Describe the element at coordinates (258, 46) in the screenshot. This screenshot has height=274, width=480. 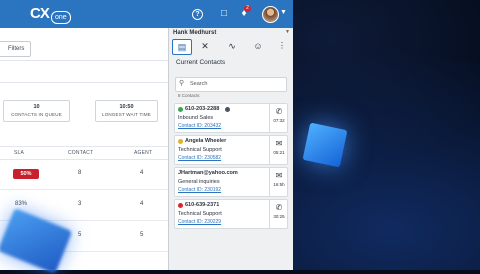
I see `head-icon: ☺` at that location.